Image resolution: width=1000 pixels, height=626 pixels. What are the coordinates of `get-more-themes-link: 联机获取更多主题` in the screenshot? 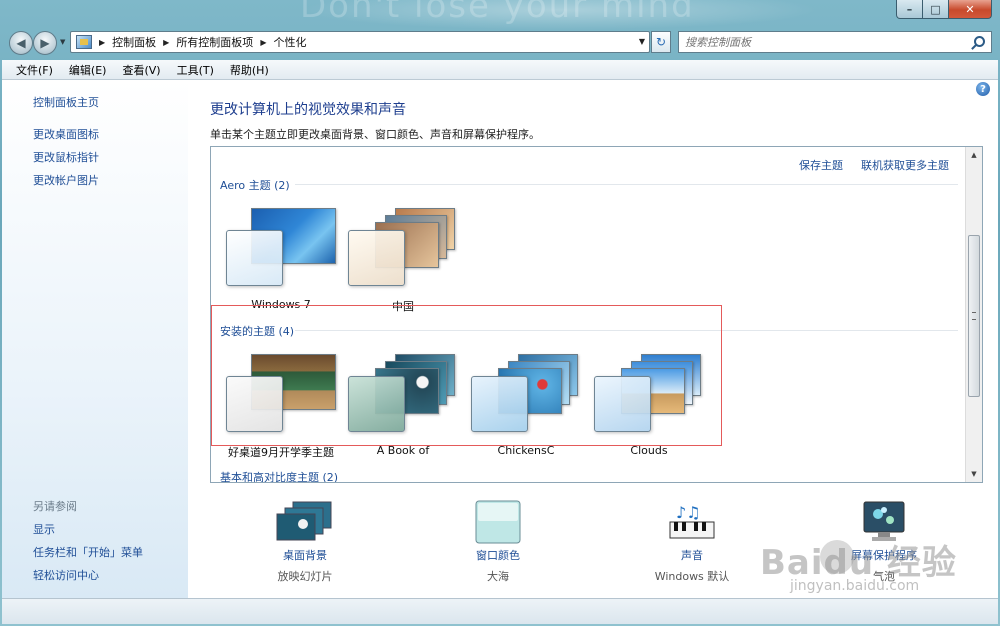 It's located at (905, 165).